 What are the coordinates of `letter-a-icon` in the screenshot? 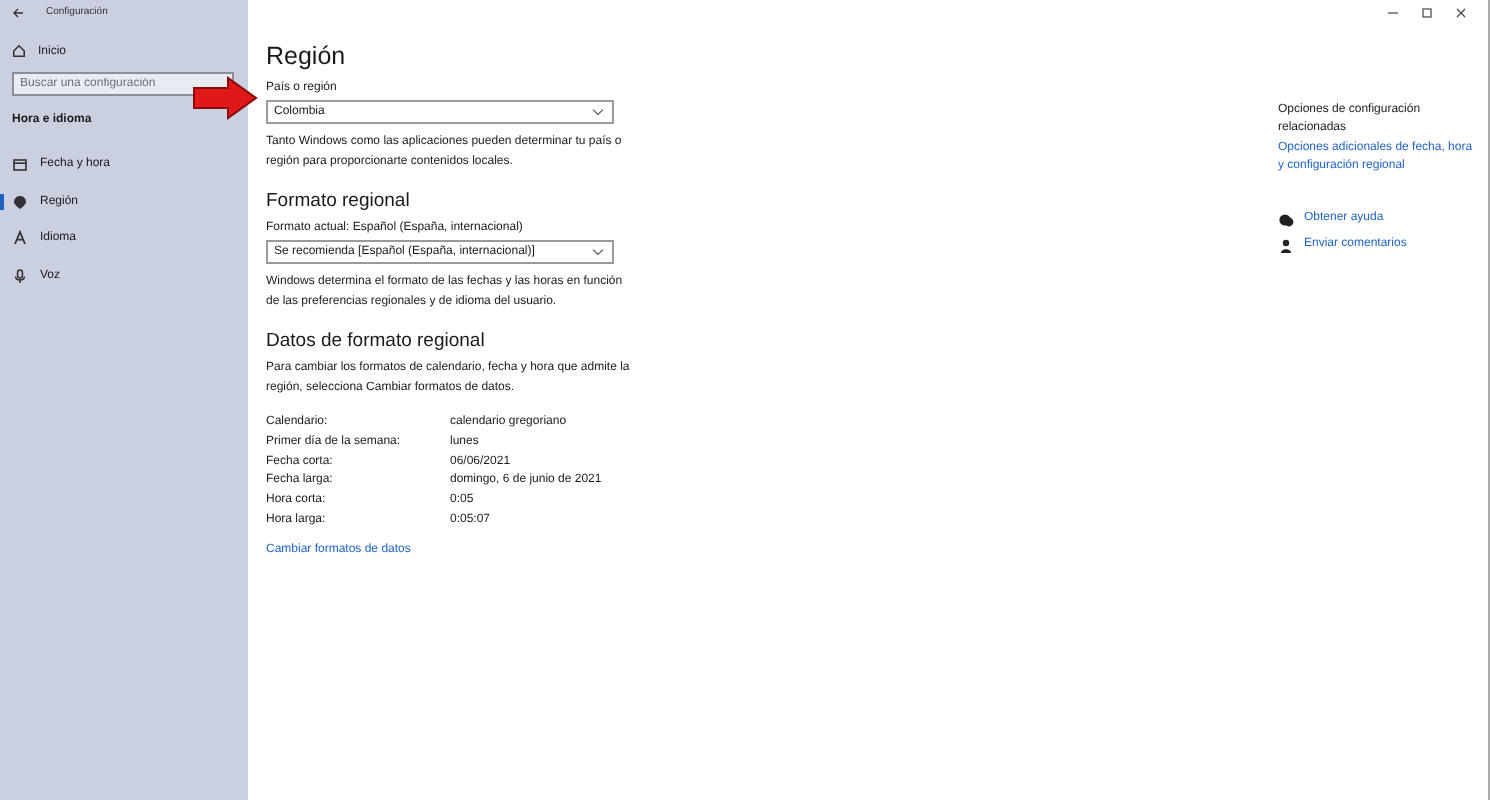 It's located at (20, 238).